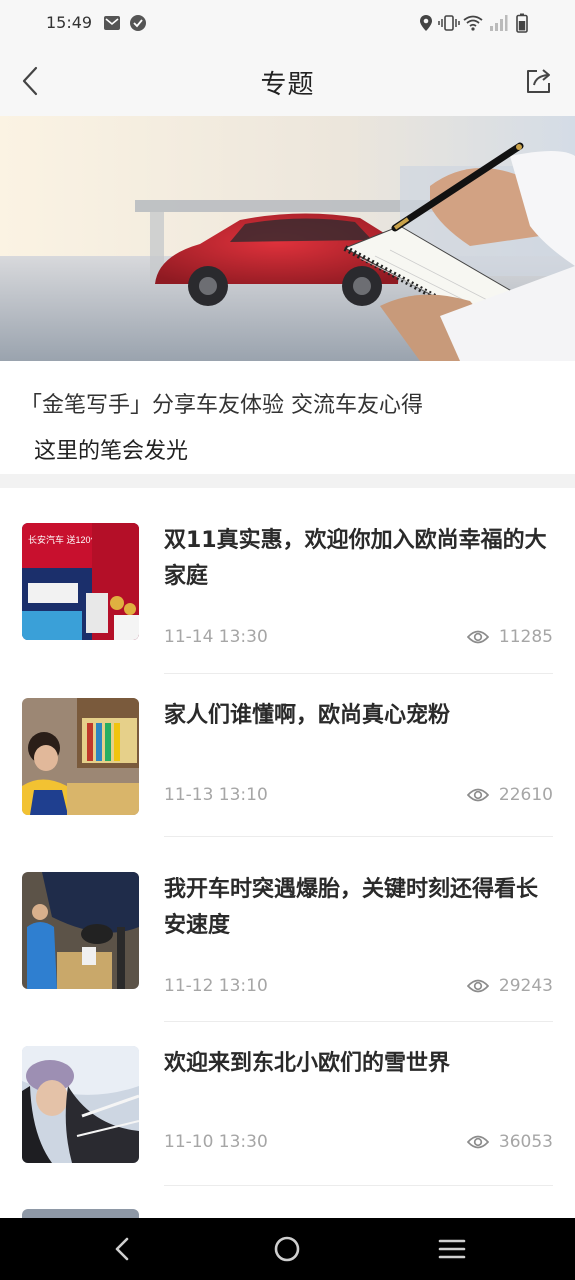 This screenshot has width=575, height=1280. I want to click on views-count: 22610, so click(525, 795).